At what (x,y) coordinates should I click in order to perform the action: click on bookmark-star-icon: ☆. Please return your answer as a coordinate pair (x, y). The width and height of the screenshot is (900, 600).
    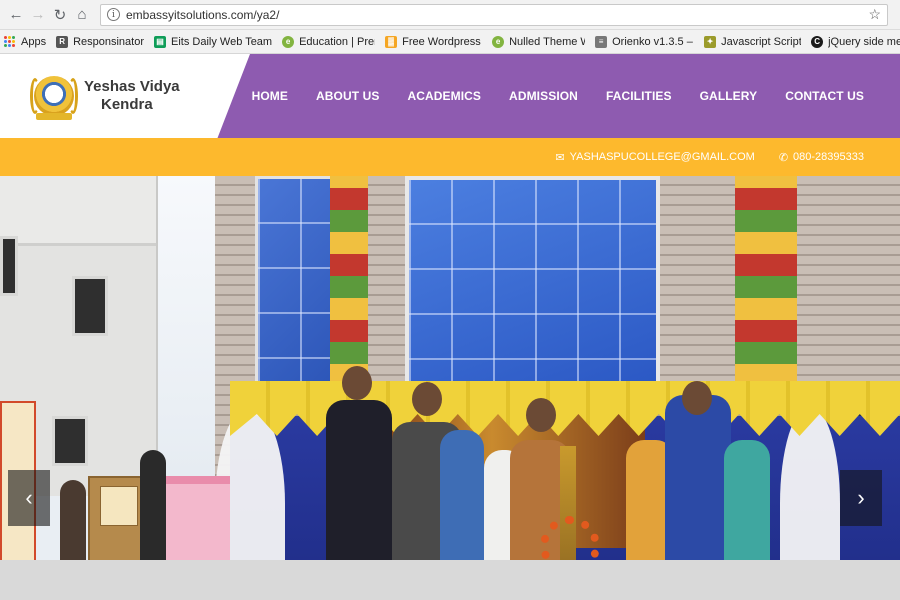
    Looking at the image, I should click on (874, 14).